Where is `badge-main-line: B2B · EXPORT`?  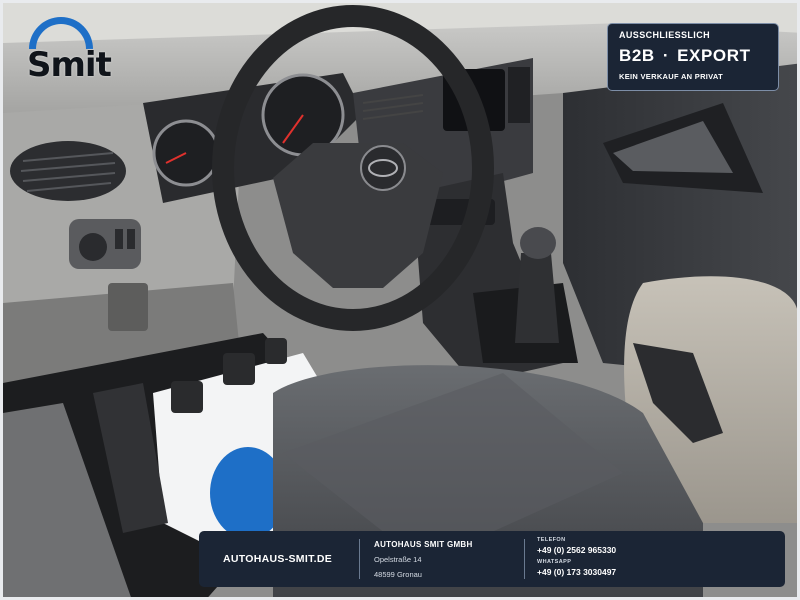
badge-main-line: B2B · EXPORT is located at coordinates (693, 56).